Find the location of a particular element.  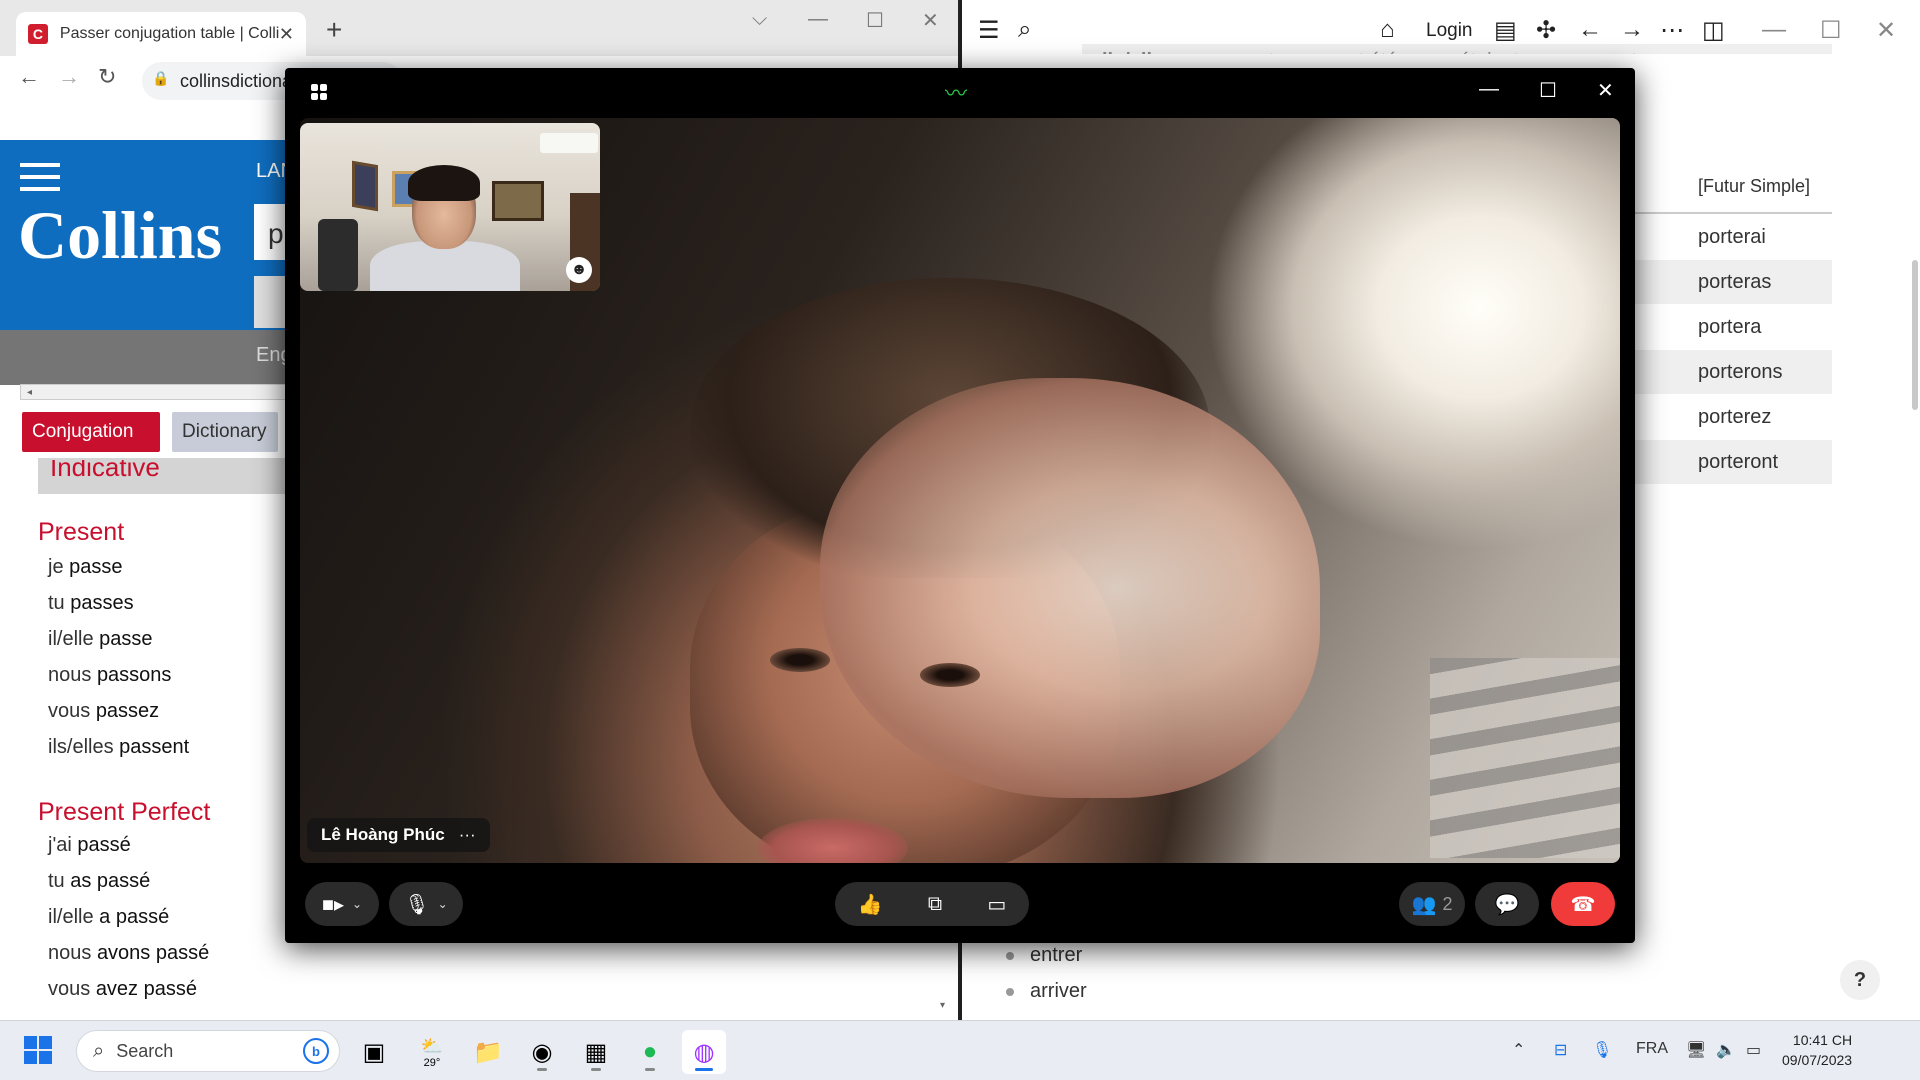

weather-widget: ⛅ 29° is located at coordinates (432, 1052).